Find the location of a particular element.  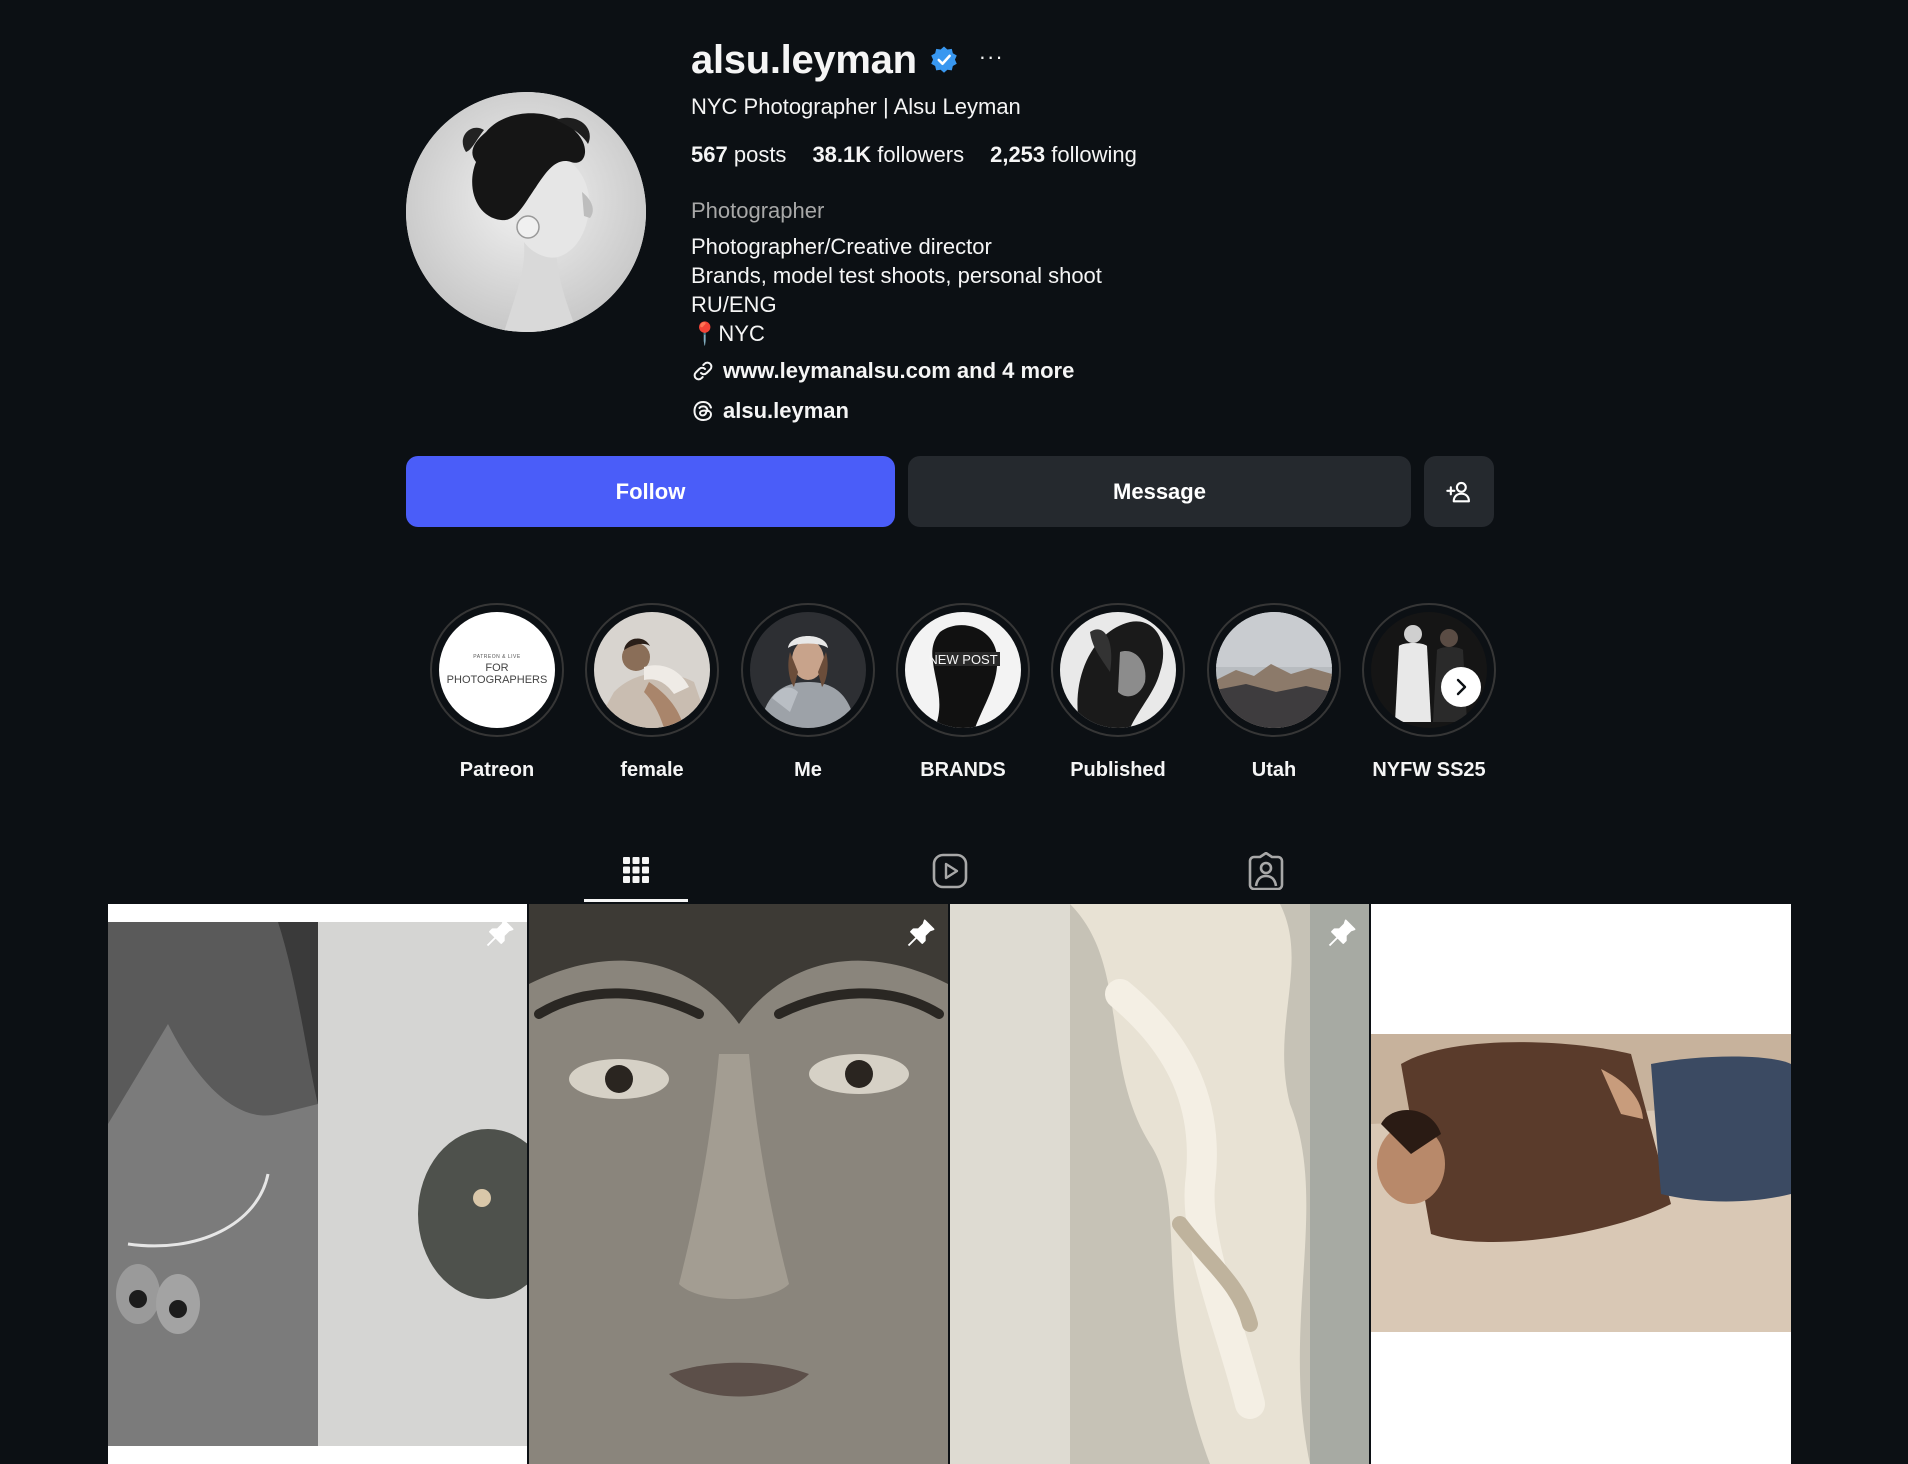

followers-label: followers is located at coordinates (921, 154).